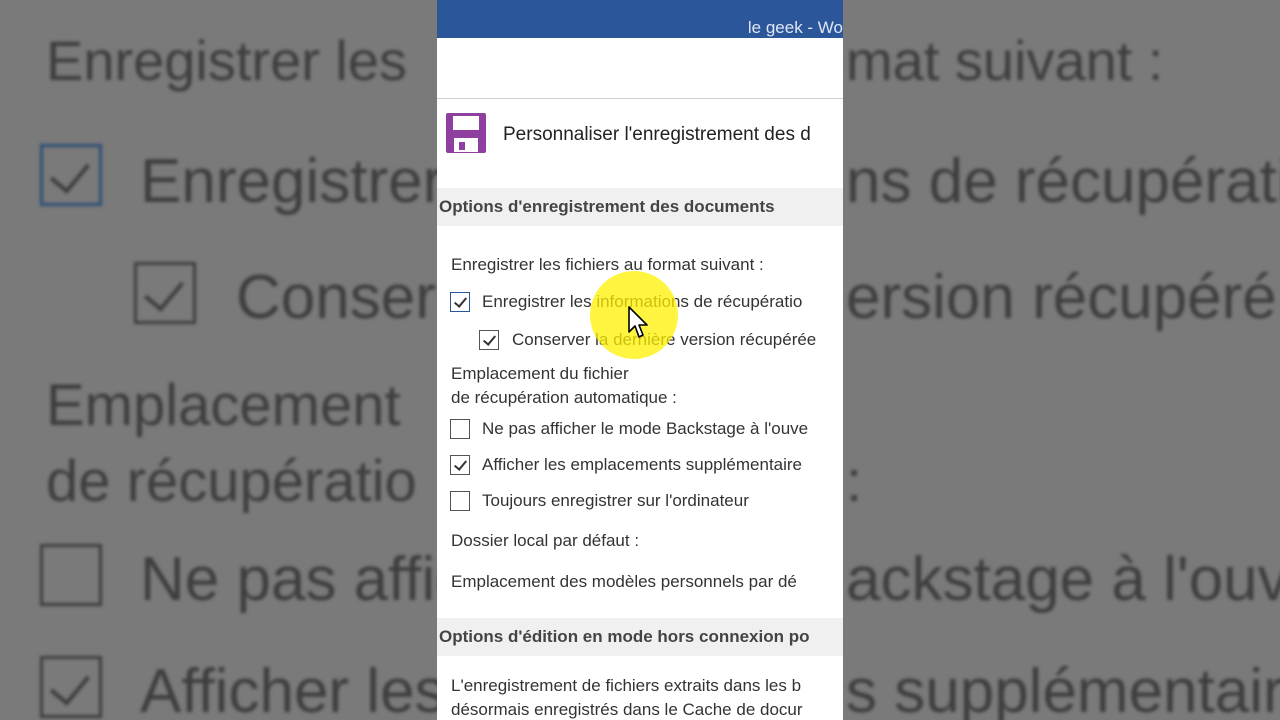  Describe the element at coordinates (466, 133) in the screenshot. I see `floppy-disk-icon` at that location.